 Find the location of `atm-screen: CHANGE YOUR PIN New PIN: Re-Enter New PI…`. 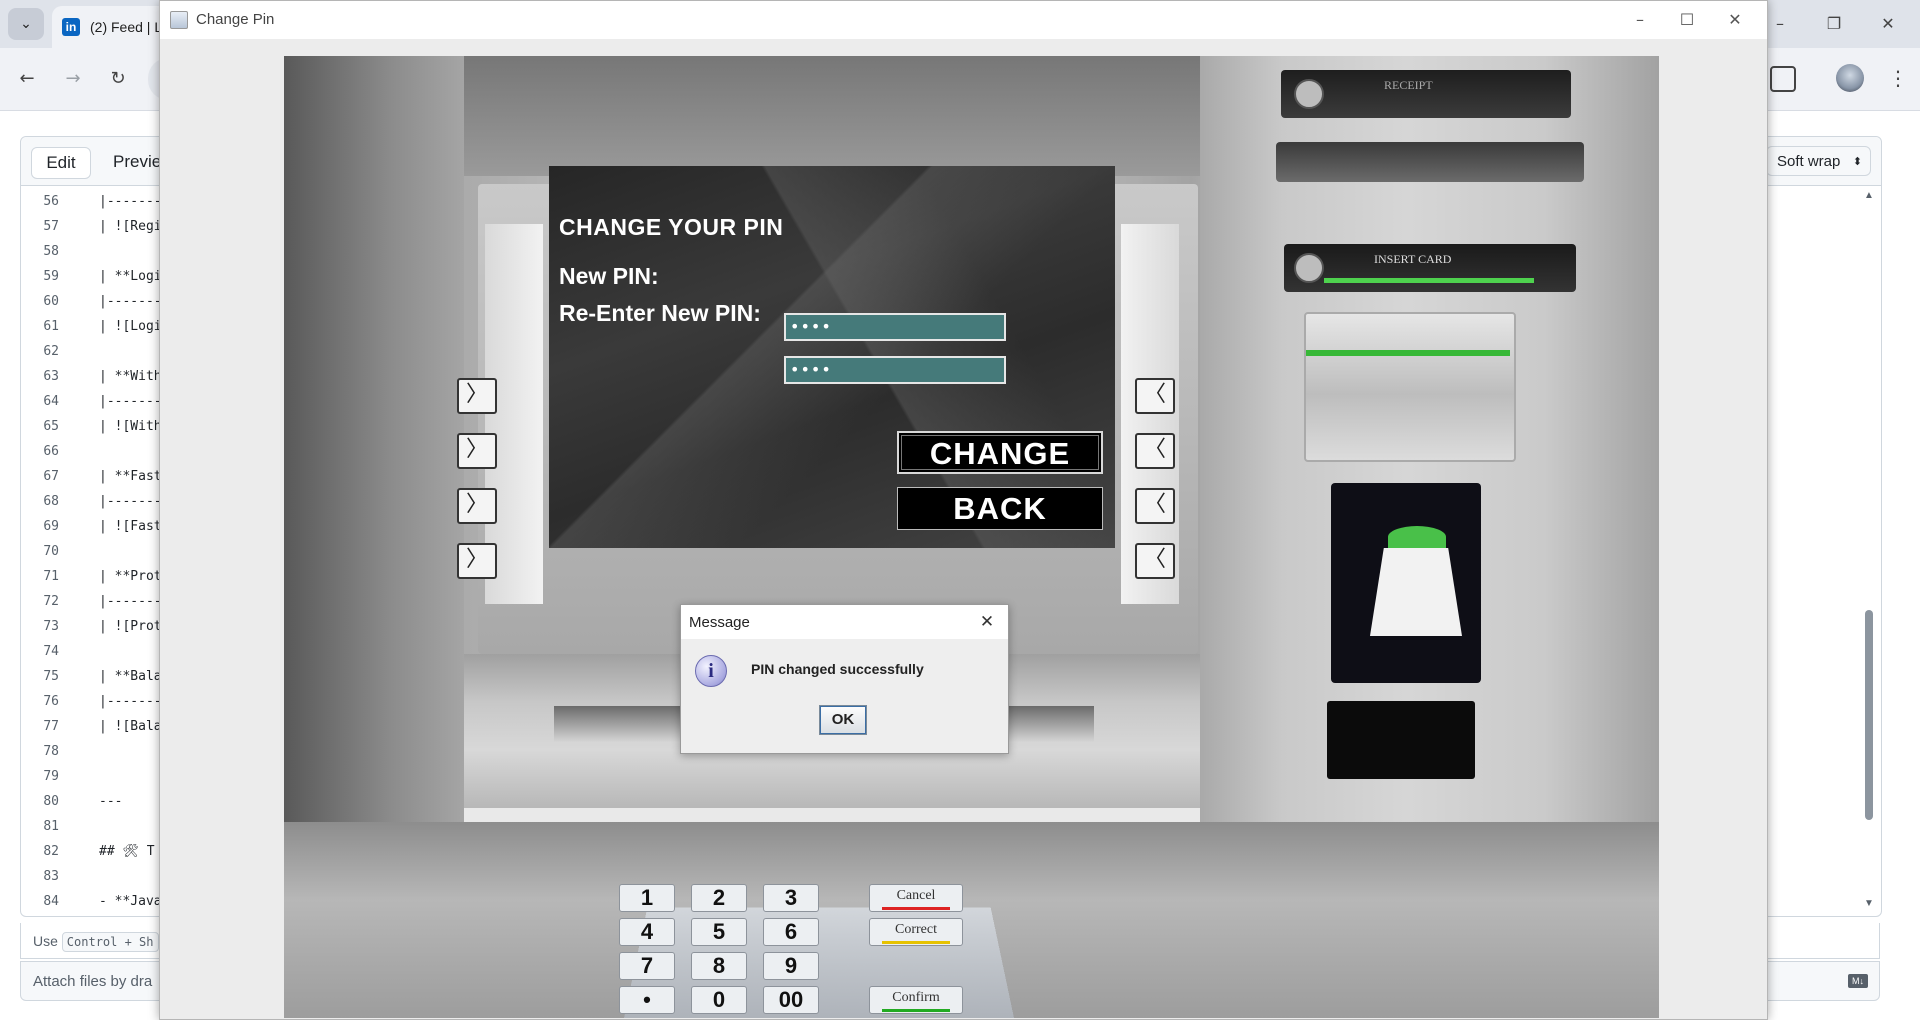

atm-screen: CHANGE YOUR PIN New PIN: Re-Enter New PI… is located at coordinates (832, 357).